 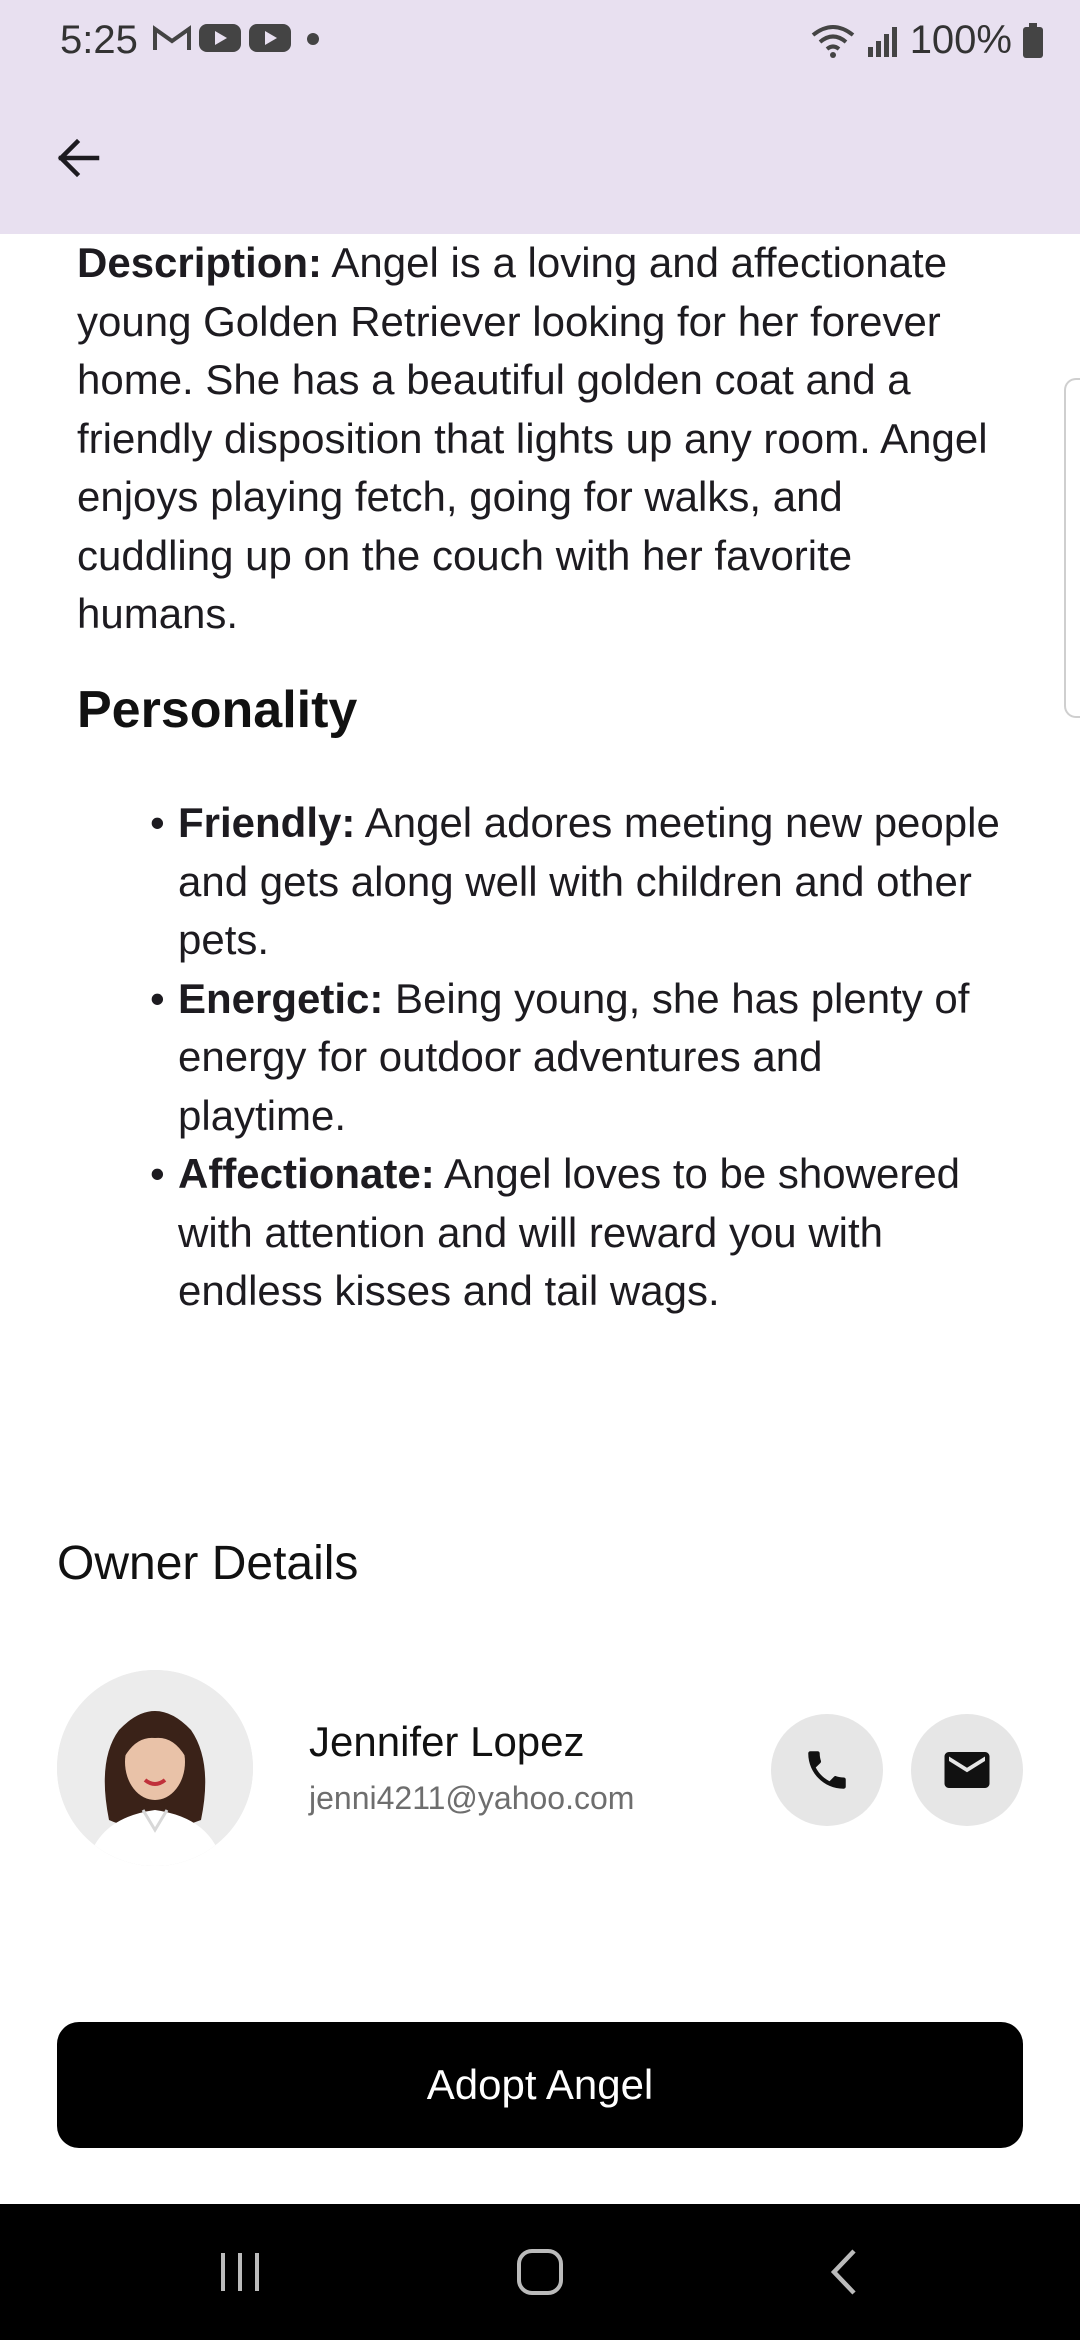 I want to click on gmail-icon, so click(x=172, y=37).